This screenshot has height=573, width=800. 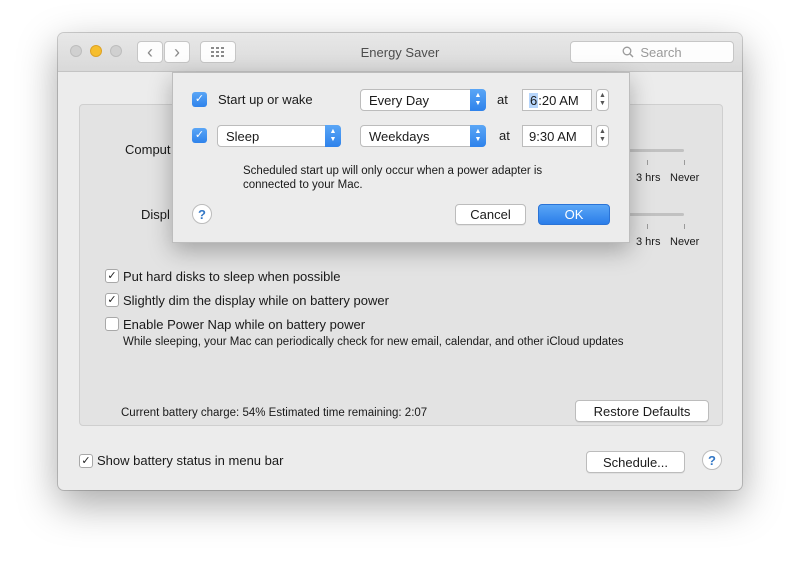 I want to click on show-battery-status-label: Show battery status in menu bar, so click(x=190, y=460).